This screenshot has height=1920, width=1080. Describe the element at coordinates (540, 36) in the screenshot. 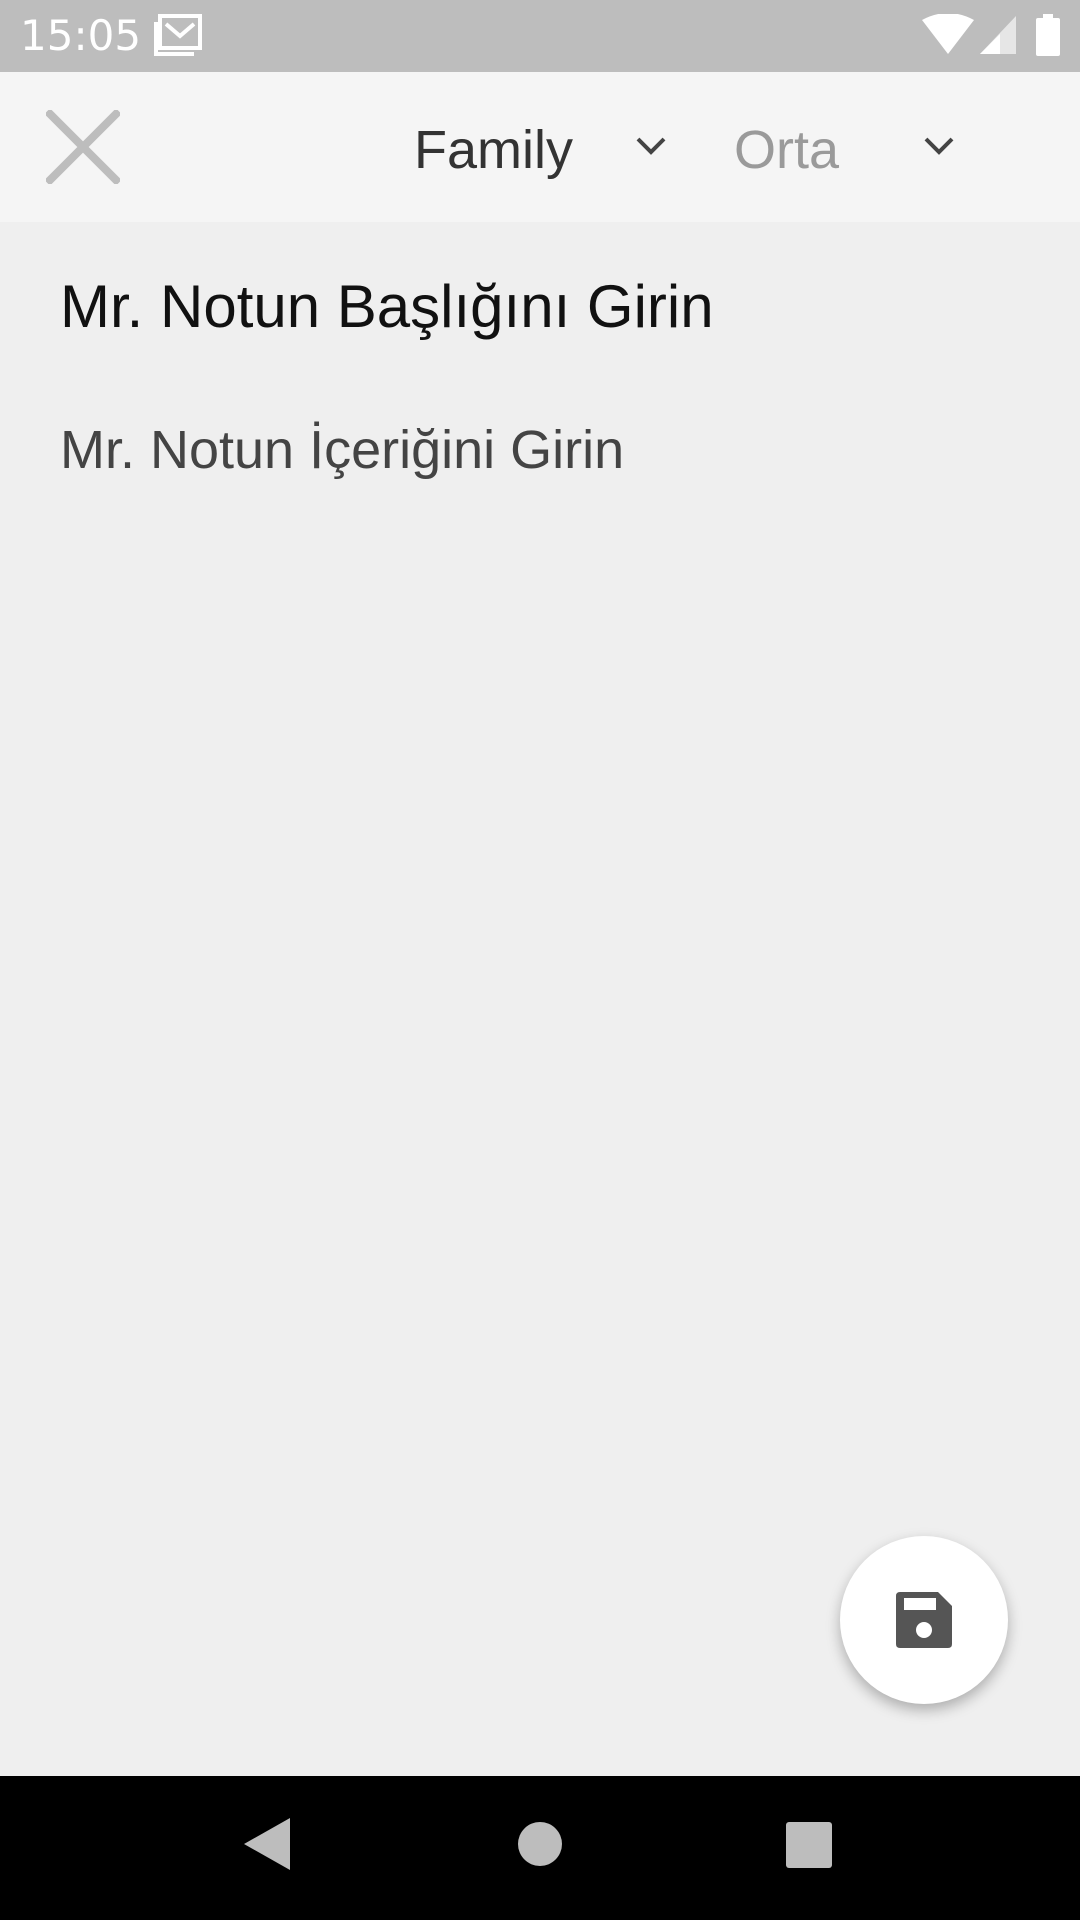

I see `status-bar: 15:05` at that location.